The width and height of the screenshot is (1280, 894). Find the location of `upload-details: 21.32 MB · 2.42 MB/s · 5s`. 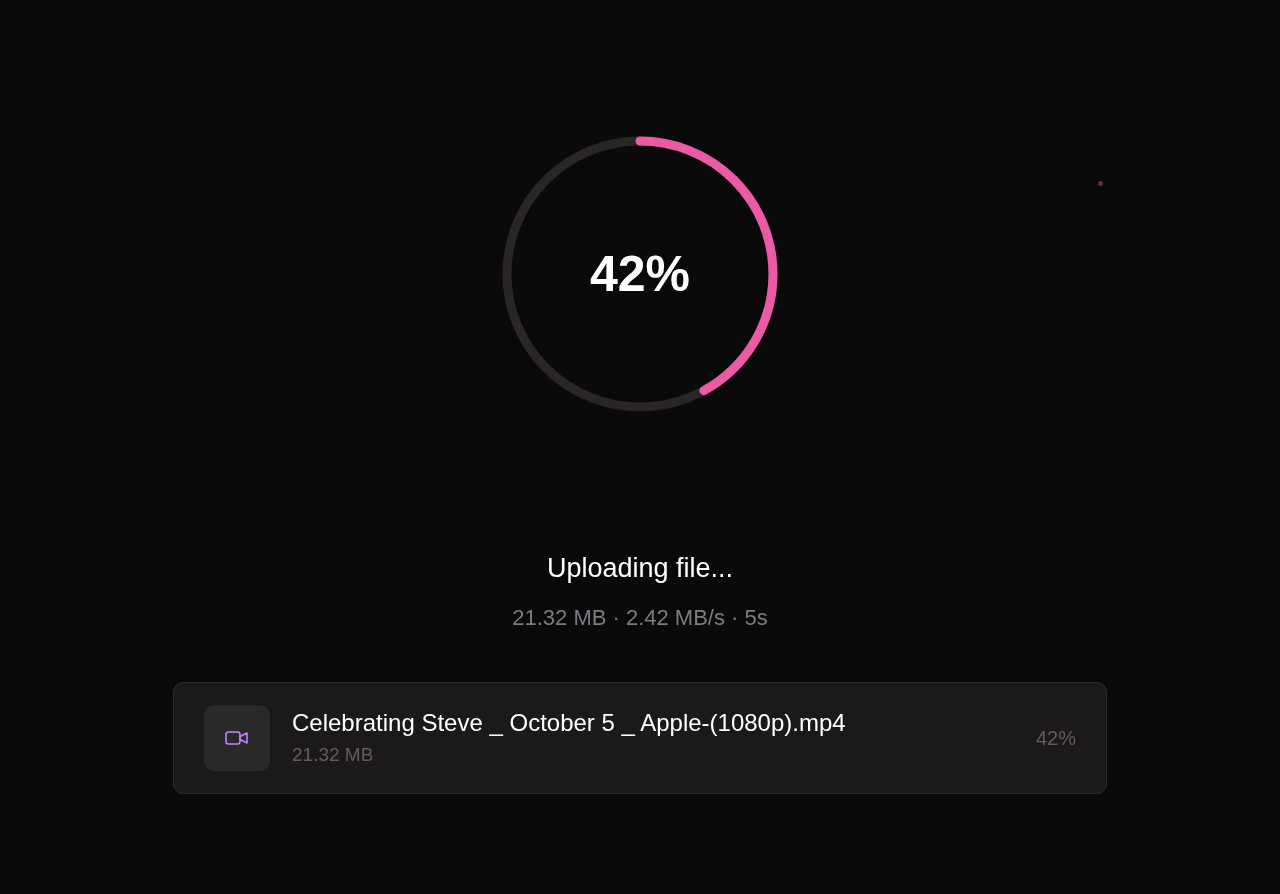

upload-details: 21.32 MB · 2.42 MB/s · 5s is located at coordinates (640, 617).